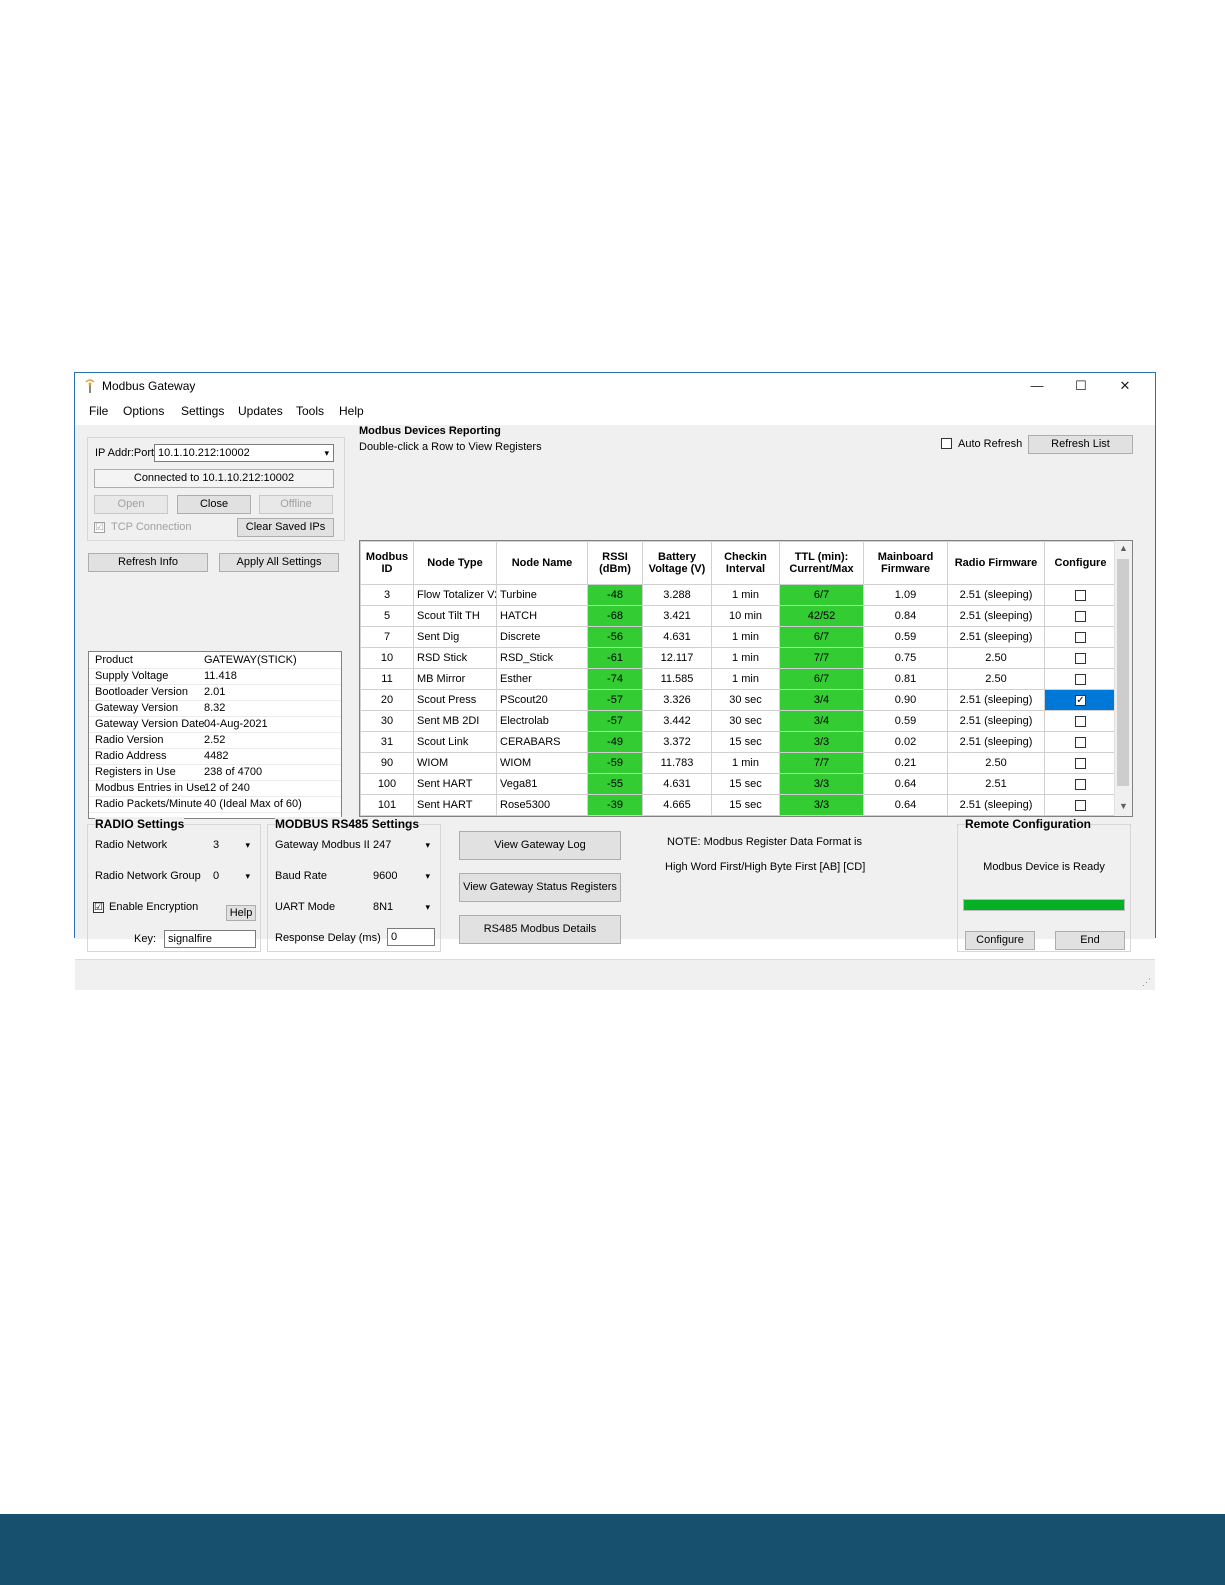 Image resolution: width=1225 pixels, height=1585 pixels. I want to click on baud-rate-combo: 9600 ▾, so click(402, 876).